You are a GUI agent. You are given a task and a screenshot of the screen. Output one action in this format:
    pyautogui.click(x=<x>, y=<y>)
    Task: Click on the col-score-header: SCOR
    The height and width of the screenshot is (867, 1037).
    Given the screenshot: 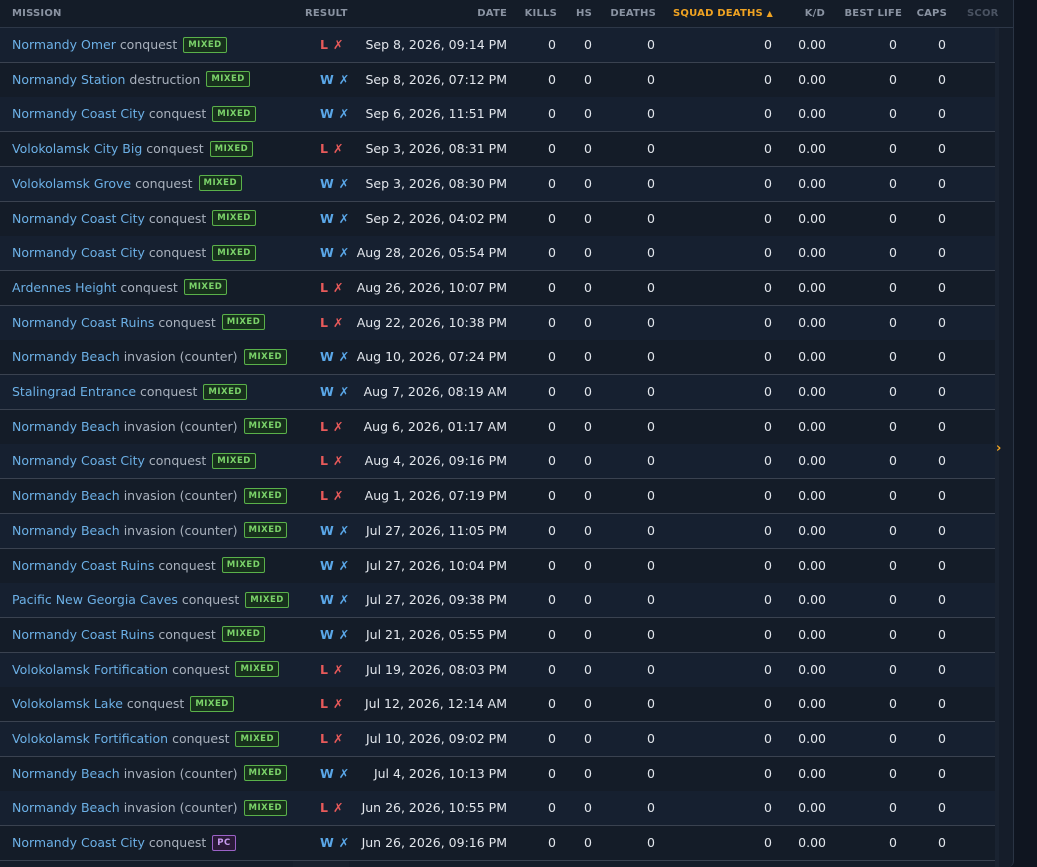 What is the action you would take?
    pyautogui.click(x=983, y=13)
    